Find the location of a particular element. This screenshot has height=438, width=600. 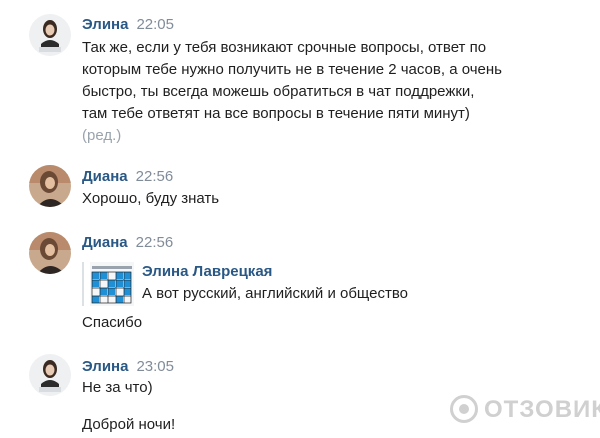

message-text: Хорошо, буду знать is located at coordinates (151, 198).